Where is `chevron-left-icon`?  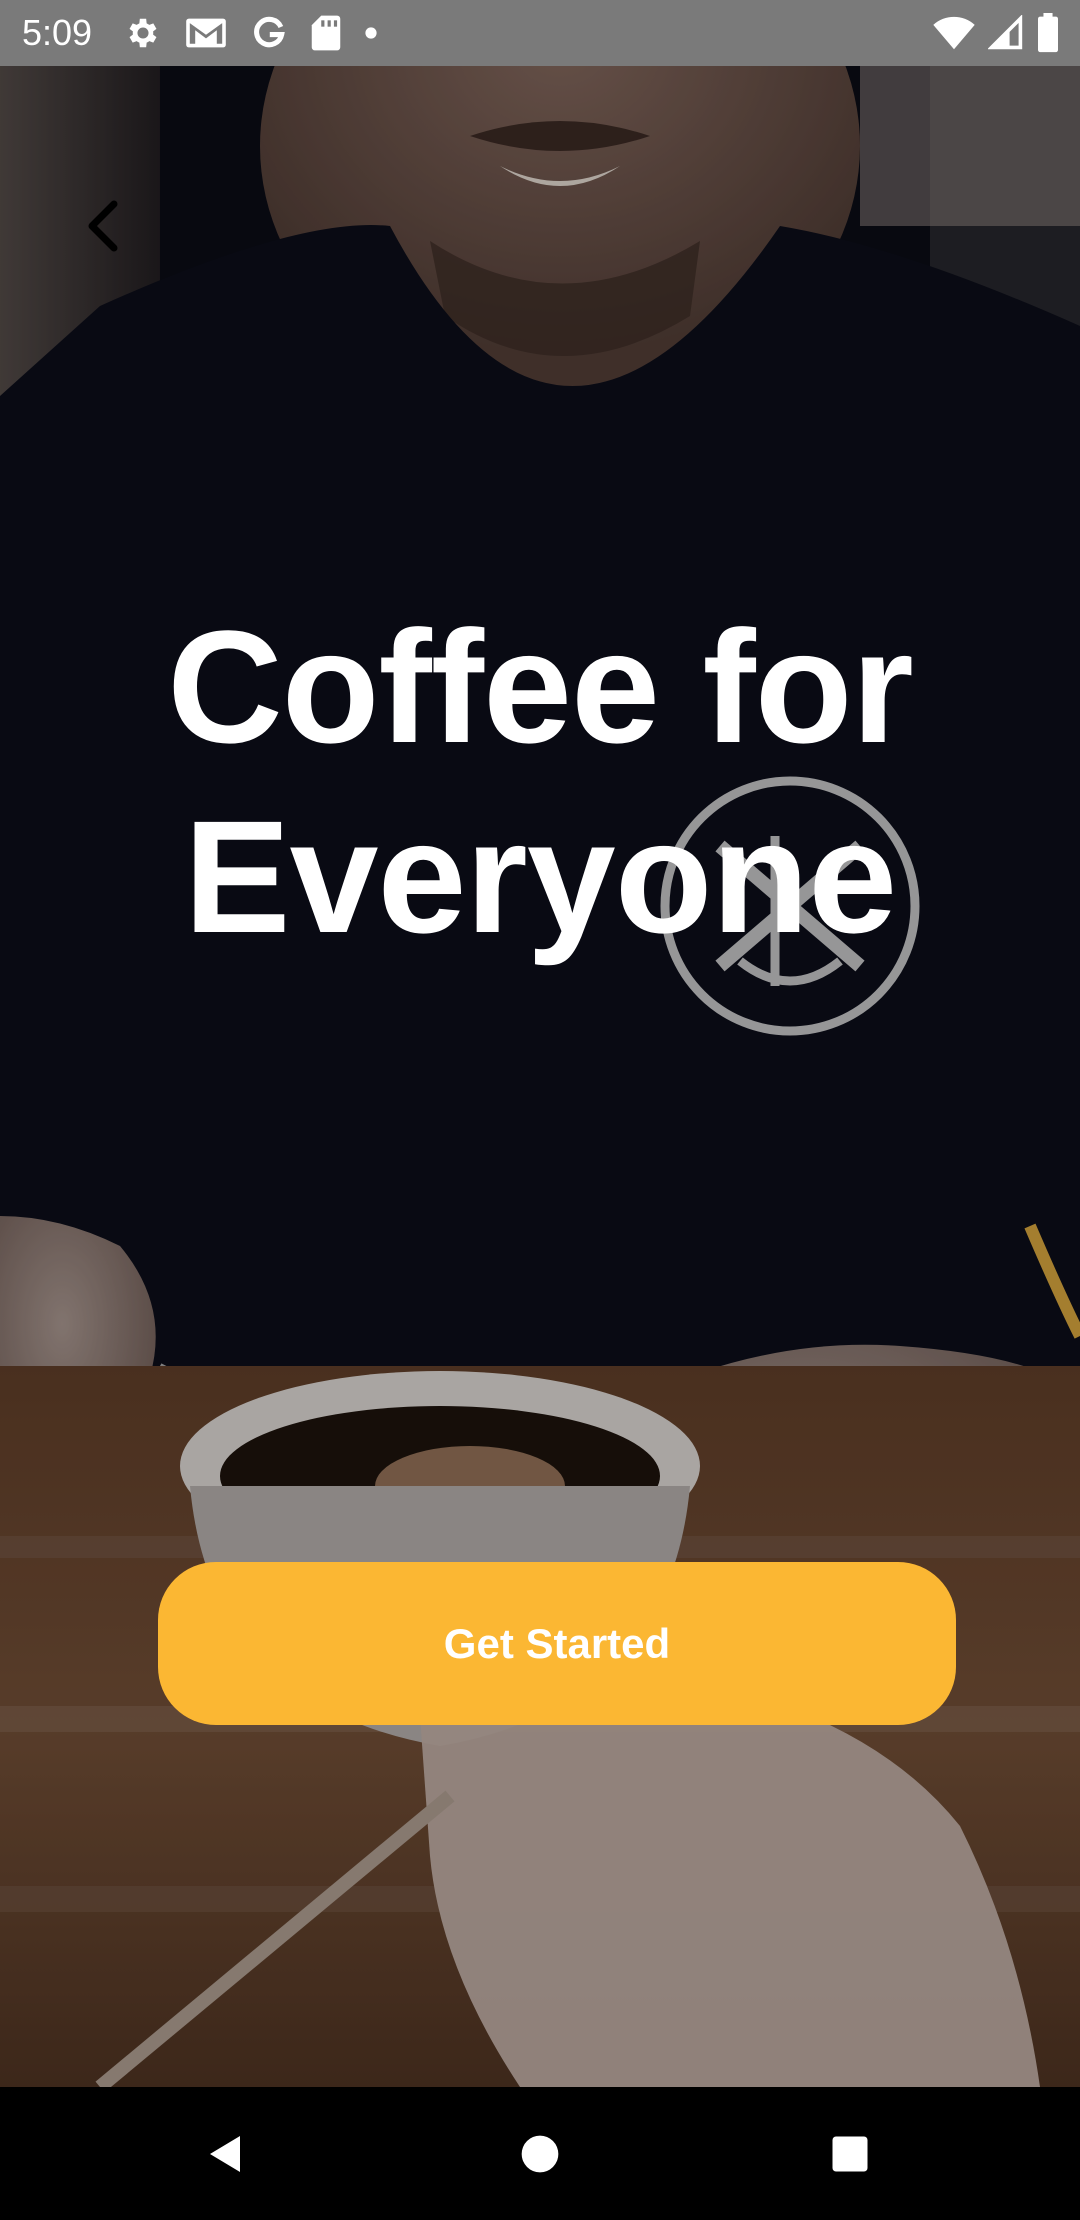
chevron-left-icon is located at coordinates (103, 226).